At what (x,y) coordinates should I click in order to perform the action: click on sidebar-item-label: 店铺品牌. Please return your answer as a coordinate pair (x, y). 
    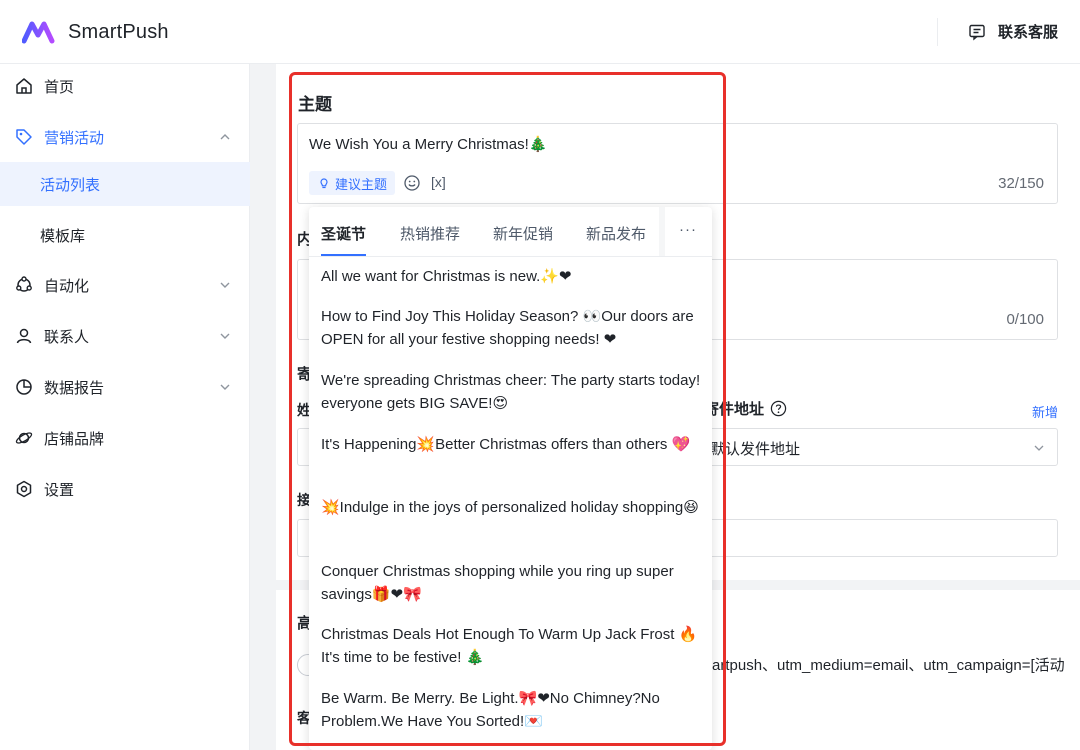
    Looking at the image, I should click on (74, 439).